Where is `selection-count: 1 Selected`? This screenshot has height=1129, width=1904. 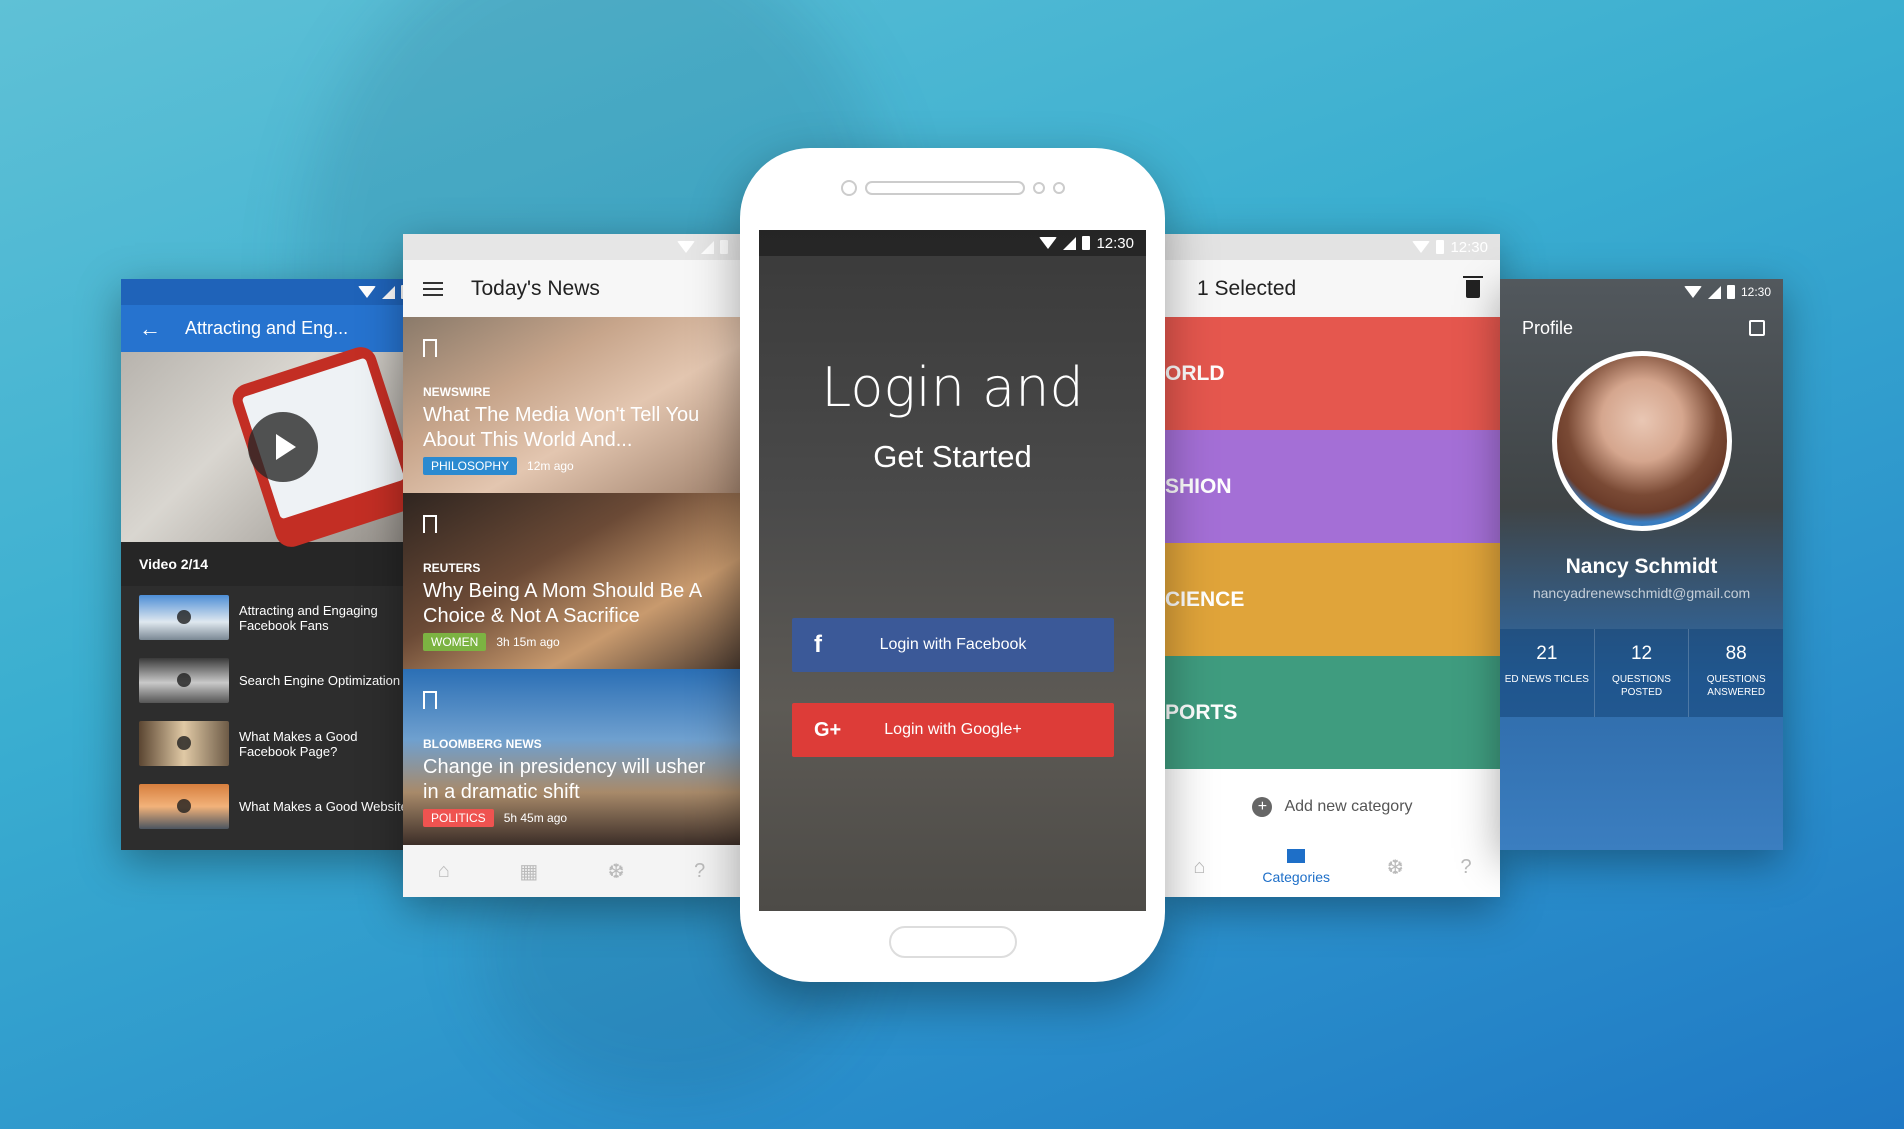 selection-count: 1 Selected is located at coordinates (1247, 288).